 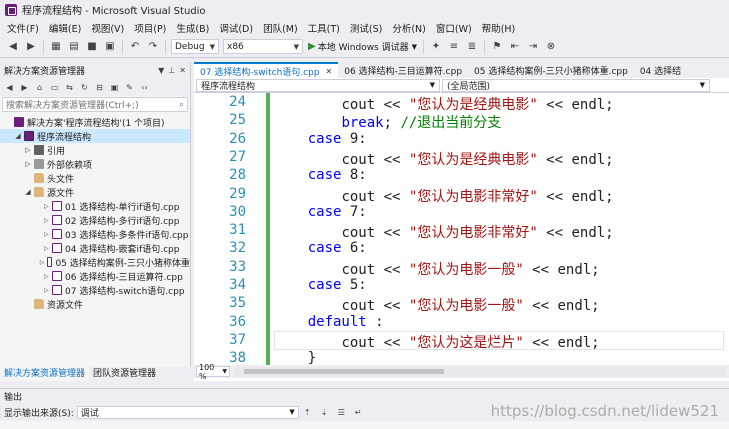 What do you see at coordinates (92, 47) in the screenshot?
I see `save-icon: ■` at bounding box center [92, 47].